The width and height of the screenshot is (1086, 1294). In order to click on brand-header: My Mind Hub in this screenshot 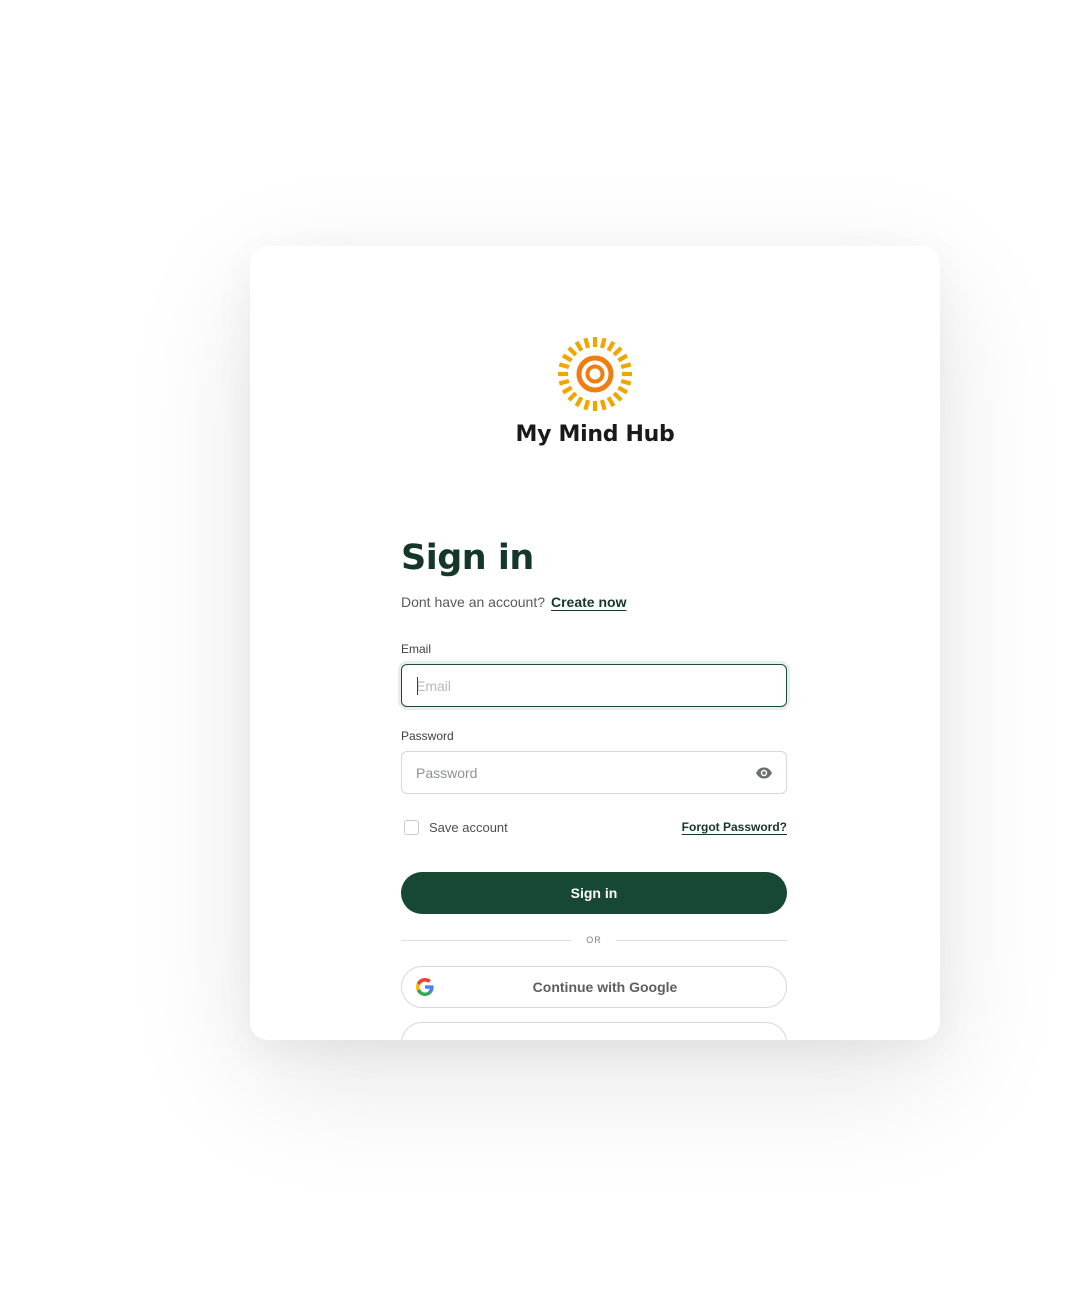, I will do `click(595, 391)`.